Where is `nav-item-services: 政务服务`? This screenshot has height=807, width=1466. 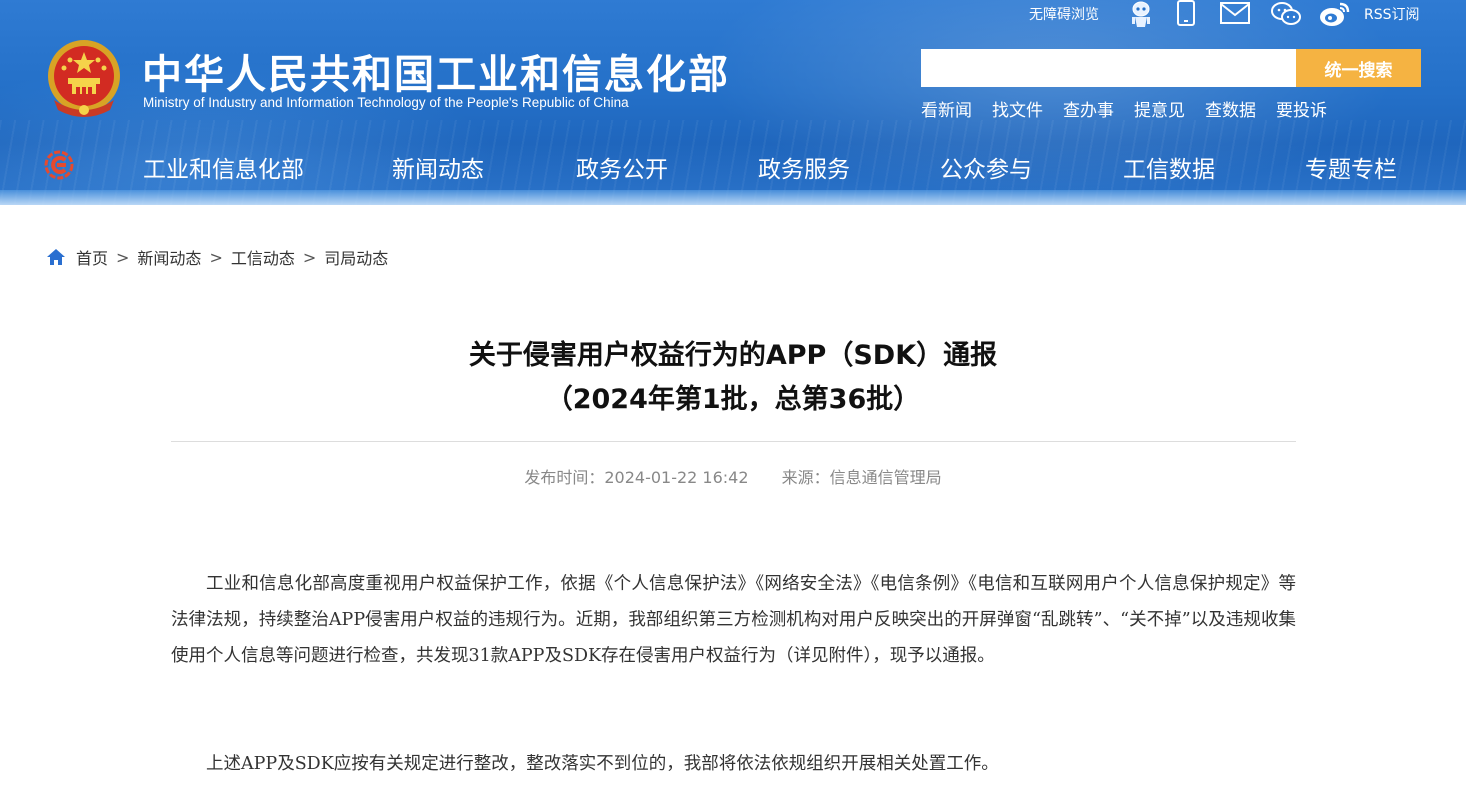 nav-item-services: 政务服务 is located at coordinates (804, 167).